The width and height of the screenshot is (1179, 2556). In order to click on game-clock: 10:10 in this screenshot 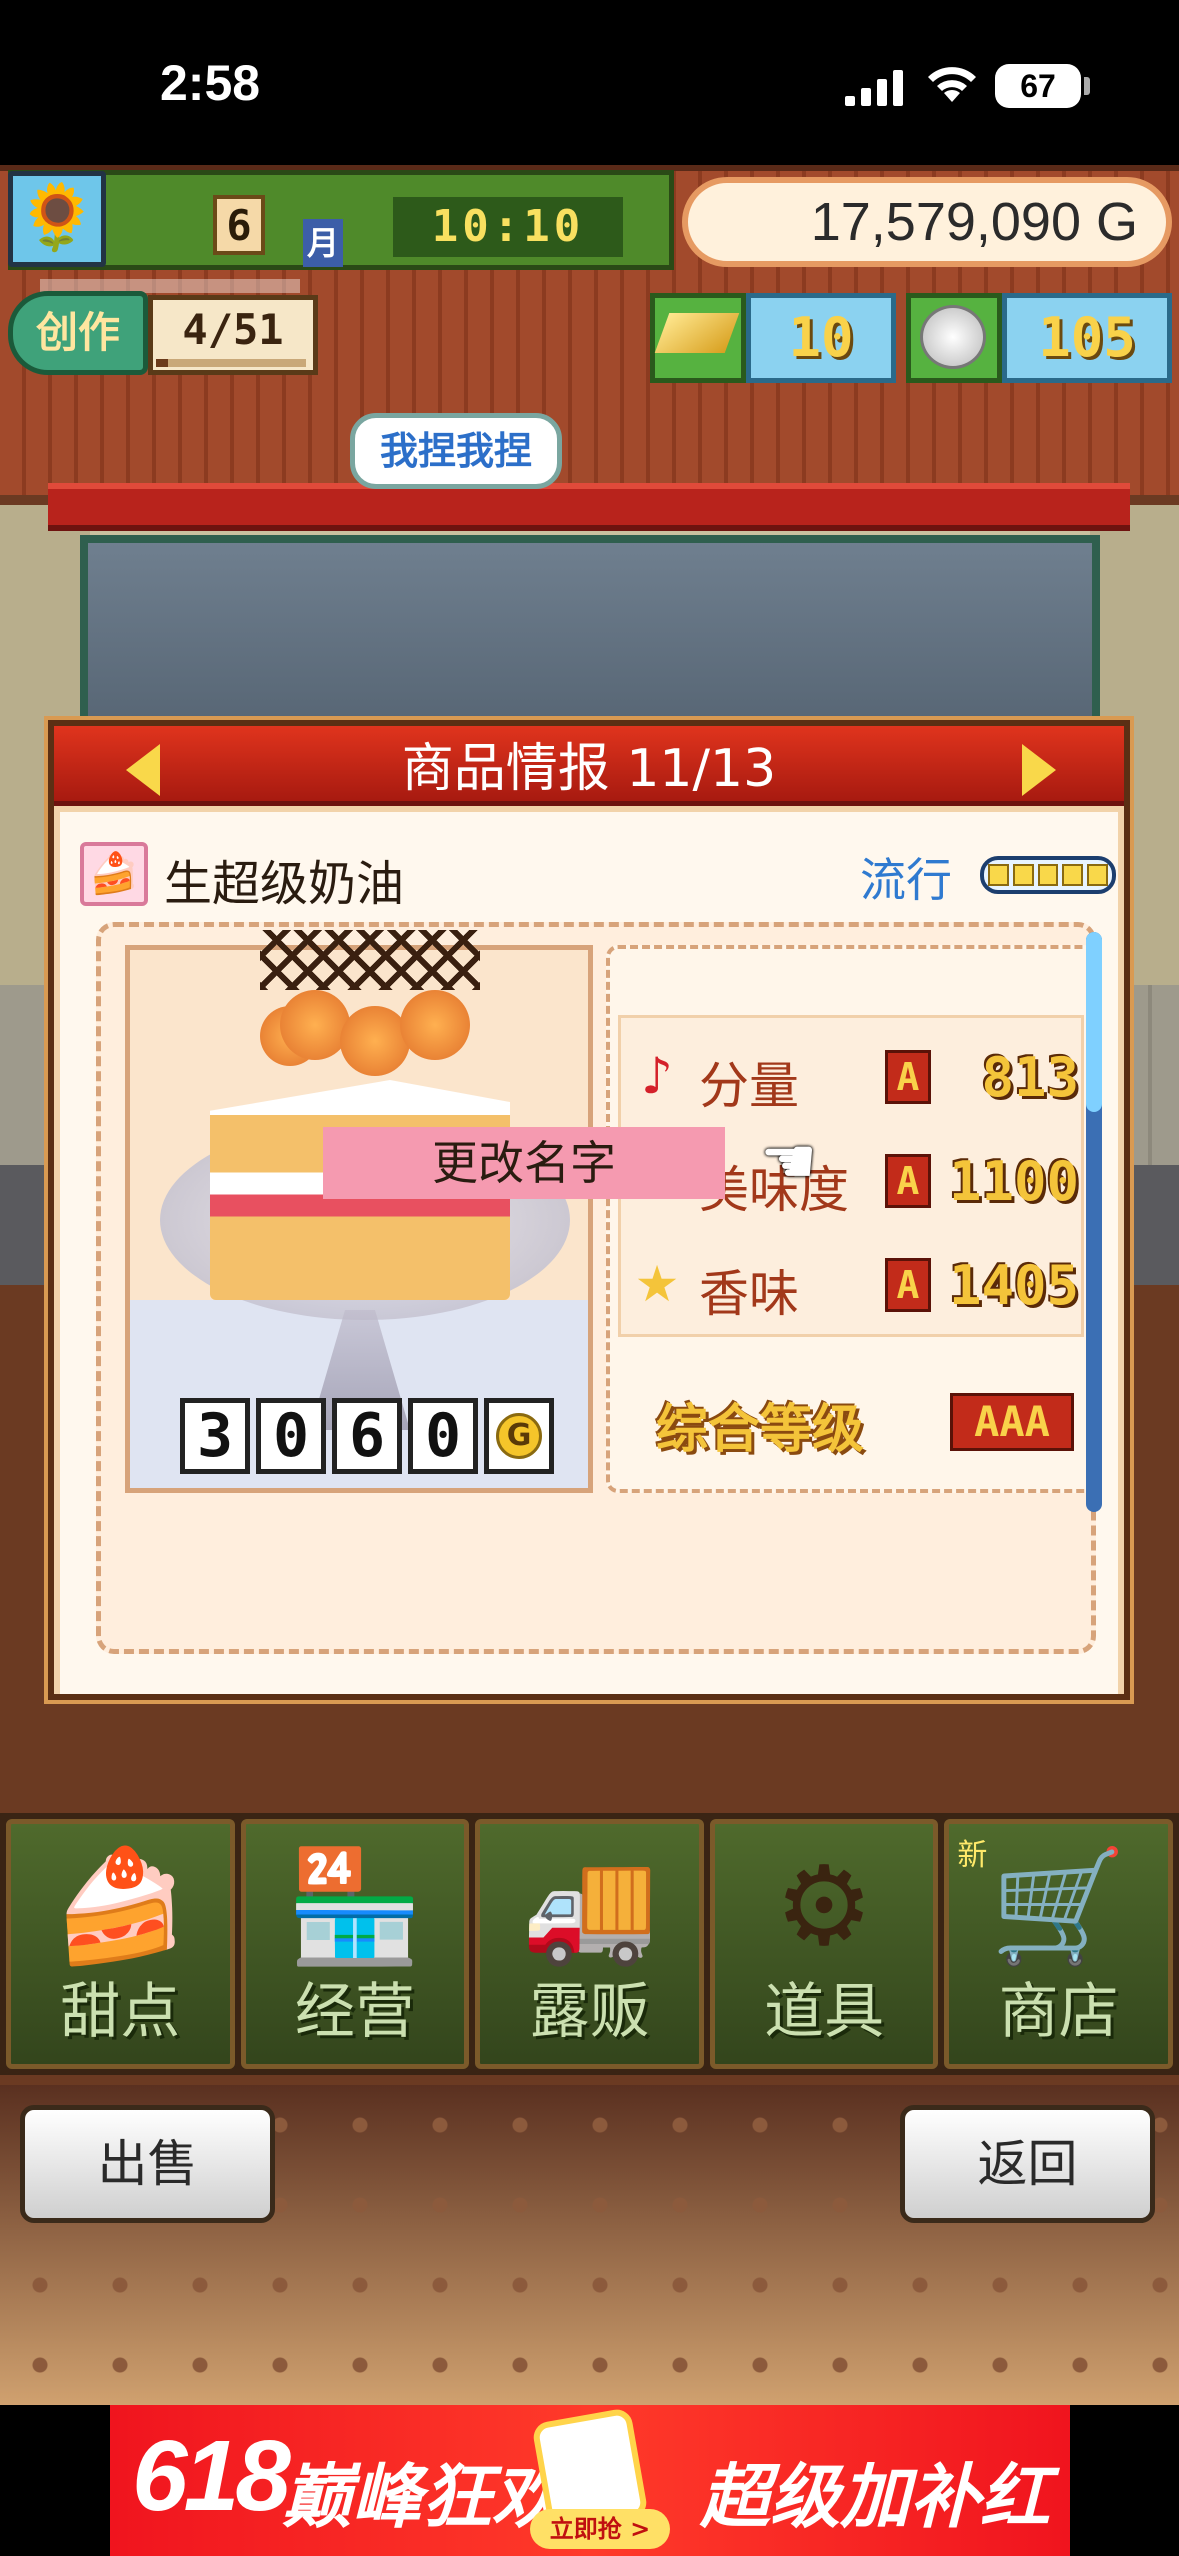, I will do `click(508, 227)`.